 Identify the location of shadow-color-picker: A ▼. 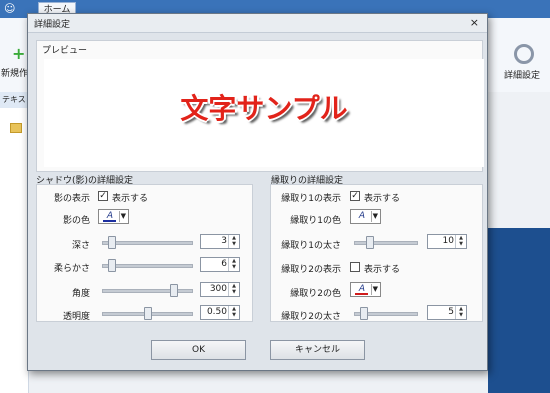
(113, 216).